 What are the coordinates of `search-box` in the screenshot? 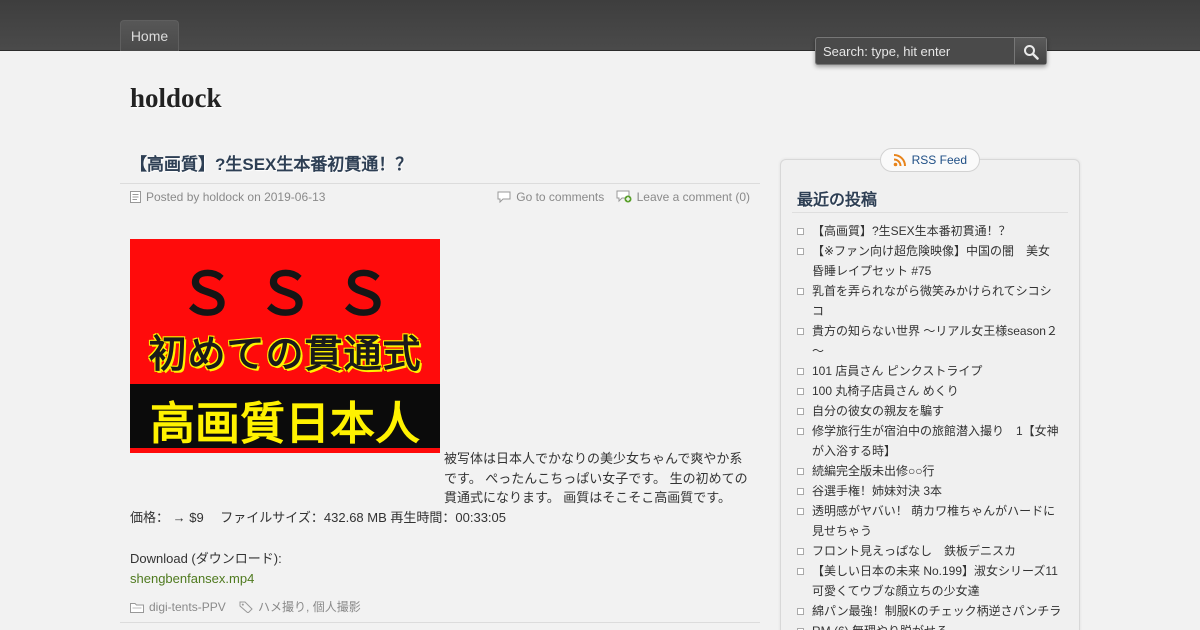 It's located at (931, 51).